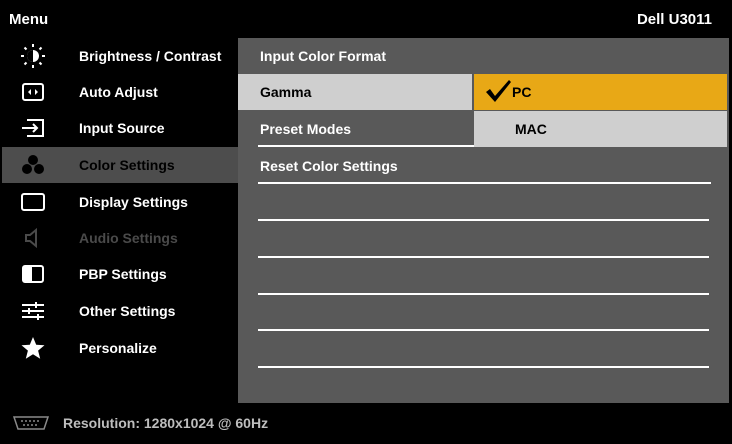 Image resolution: width=732 pixels, height=444 pixels. Describe the element at coordinates (127, 311) in the screenshot. I see `menu-item-label: Other Settings` at that location.